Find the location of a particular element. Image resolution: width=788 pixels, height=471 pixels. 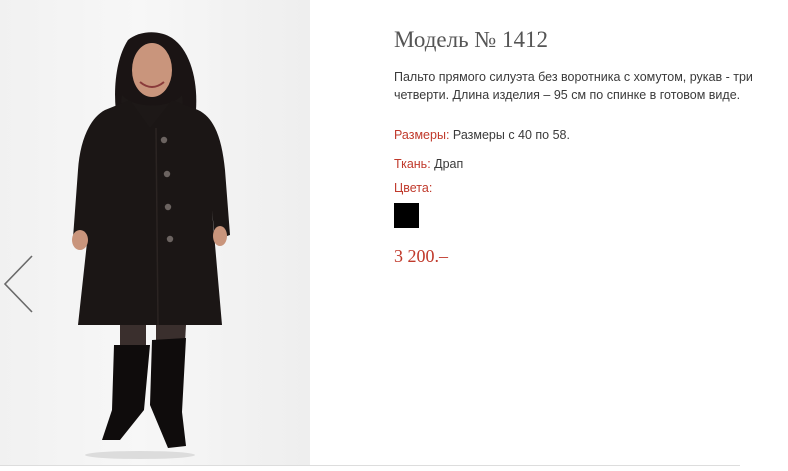

sizes-label: Размеры: is located at coordinates (422, 135).